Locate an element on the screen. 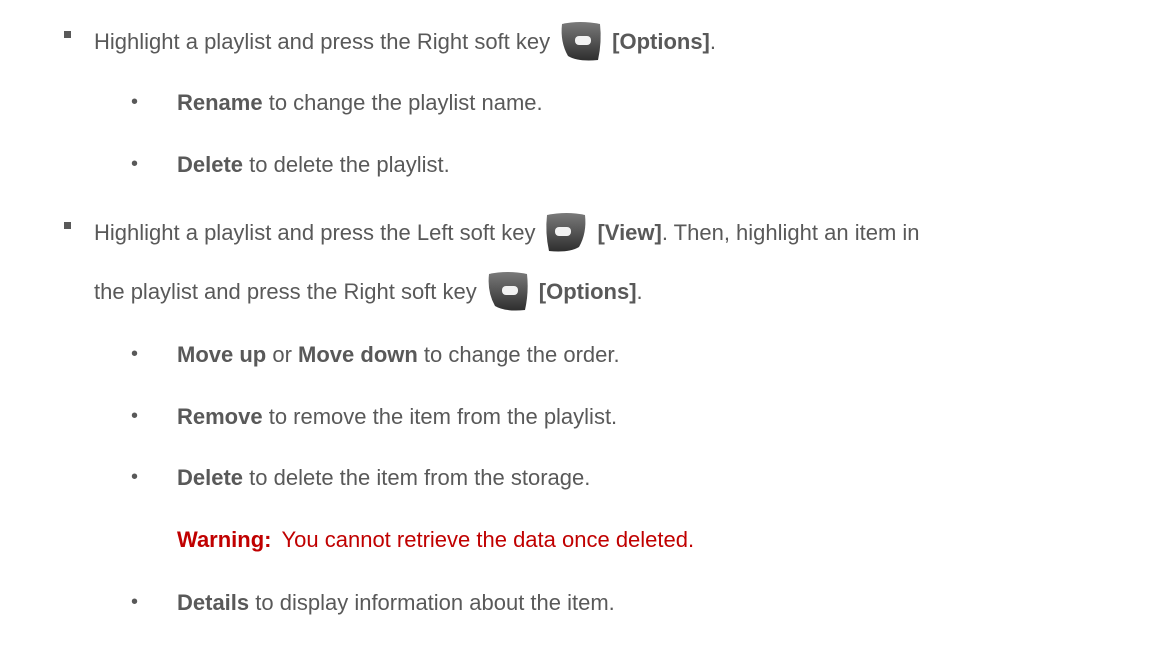 Image resolution: width=1161 pixels, height=660 pixels. list-item-text: to delete the playlist. is located at coordinates (346, 164).